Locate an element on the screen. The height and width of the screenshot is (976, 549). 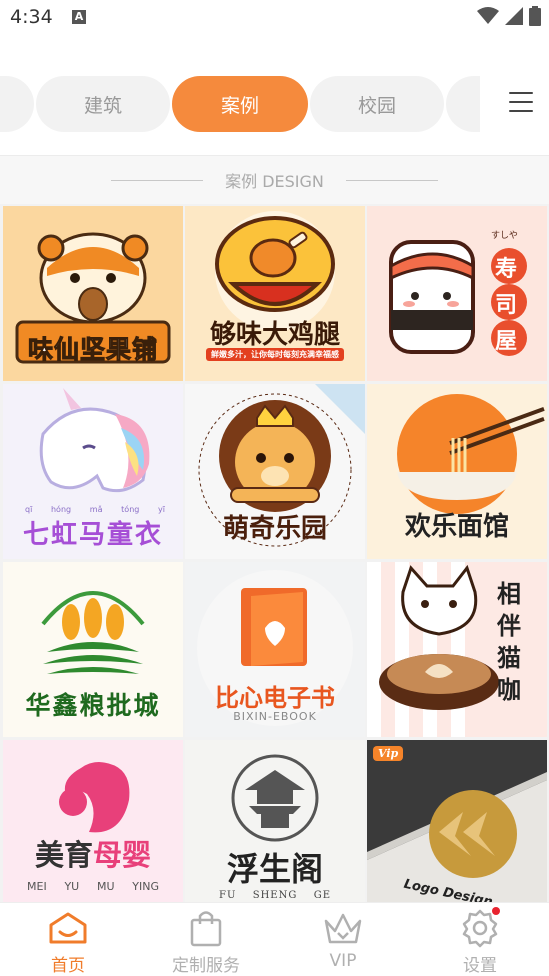
tab-architecture: 建筑 is located at coordinates (103, 104).